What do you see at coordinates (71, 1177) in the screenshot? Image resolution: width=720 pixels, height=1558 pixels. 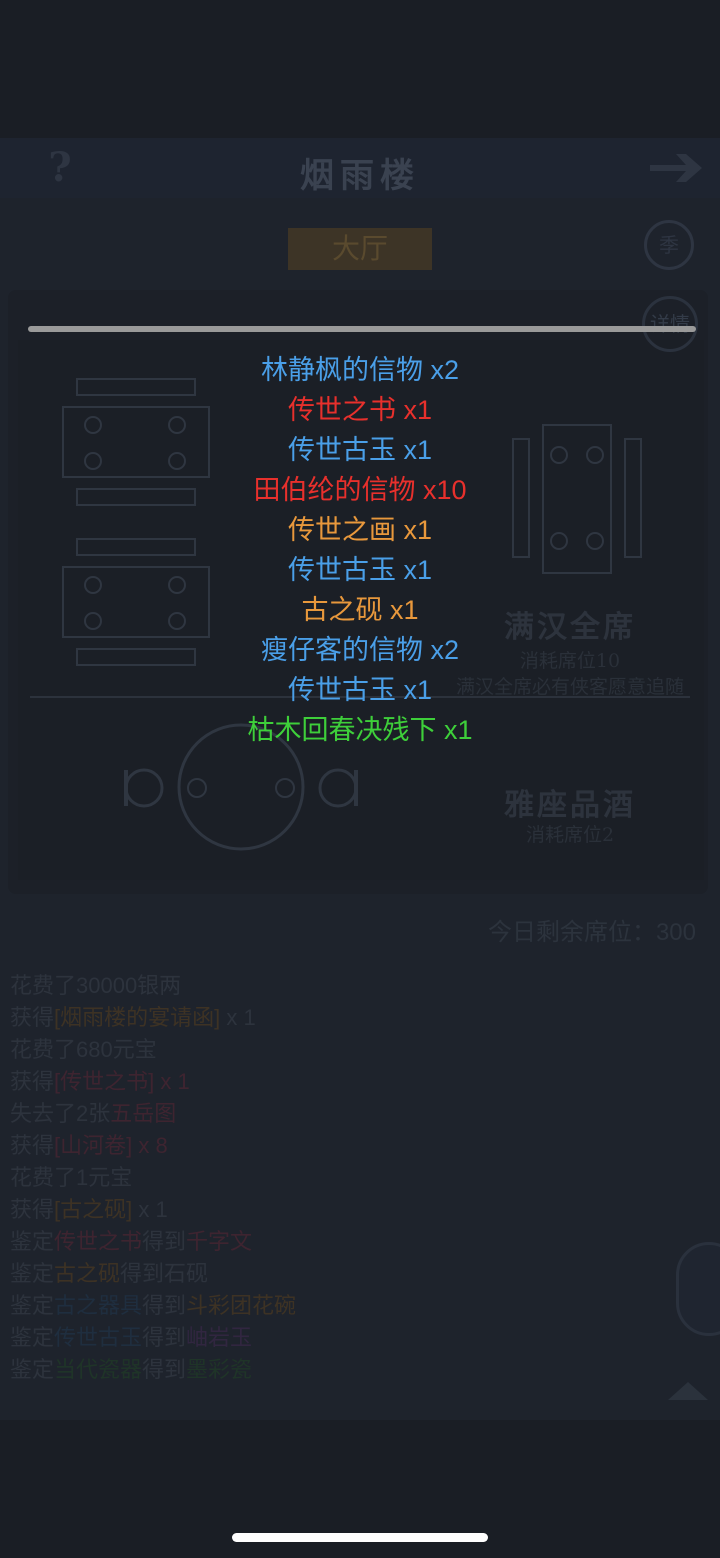 I see `log-text: 花费了1元宝` at bounding box center [71, 1177].